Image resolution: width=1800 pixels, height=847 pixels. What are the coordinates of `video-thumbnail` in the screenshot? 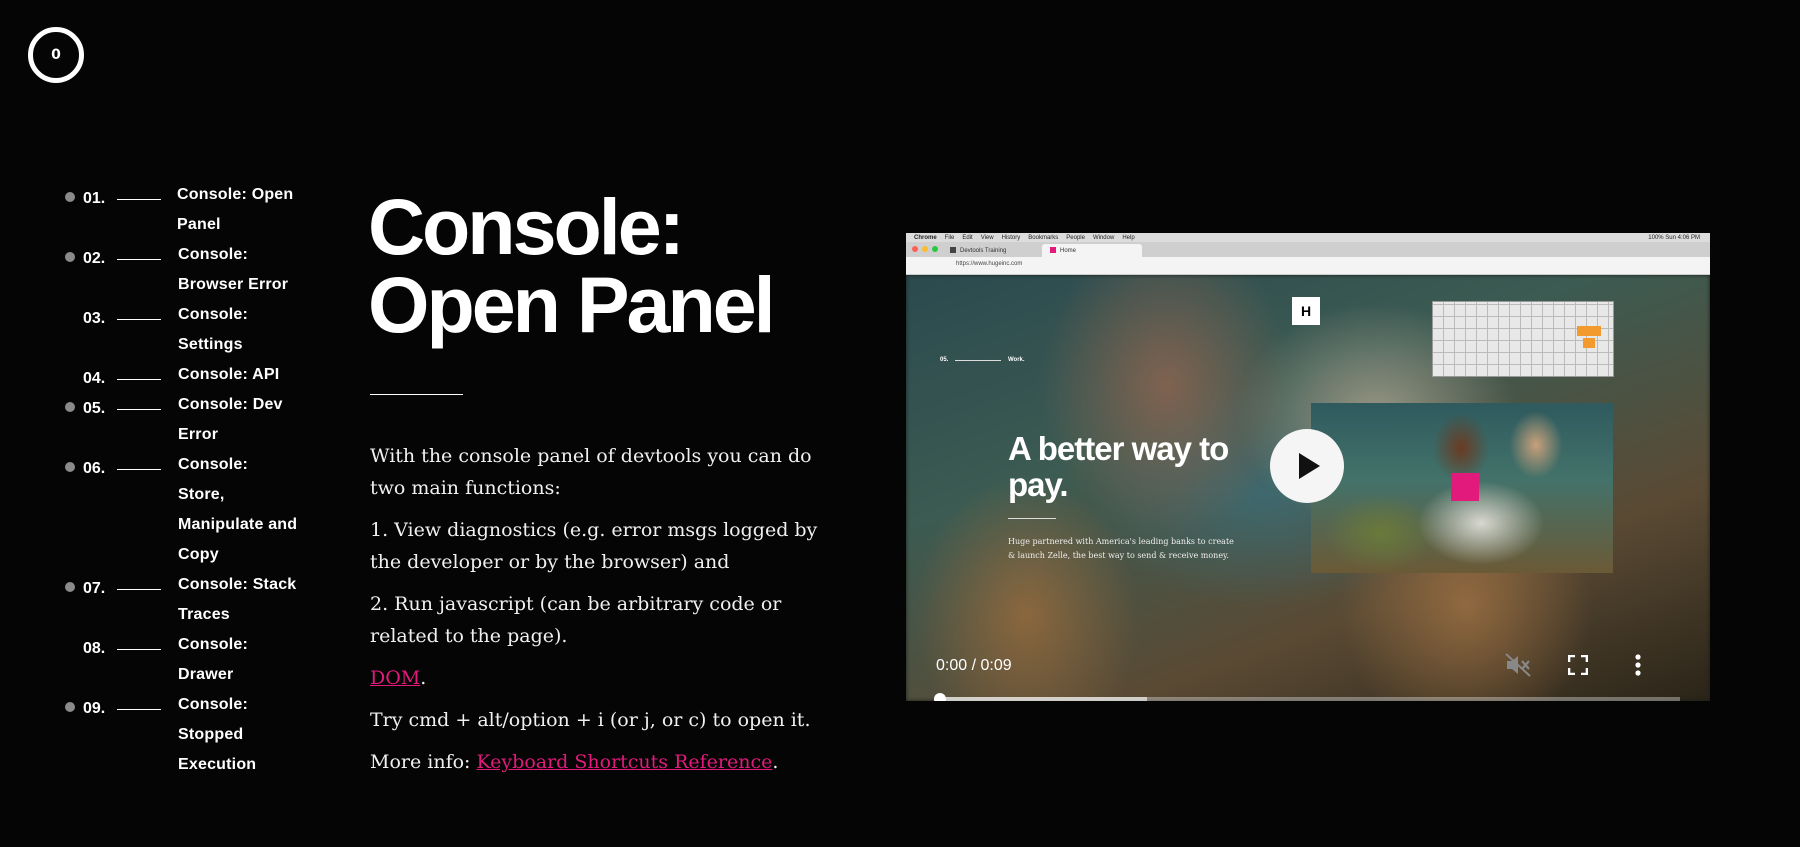 It's located at (1462, 488).